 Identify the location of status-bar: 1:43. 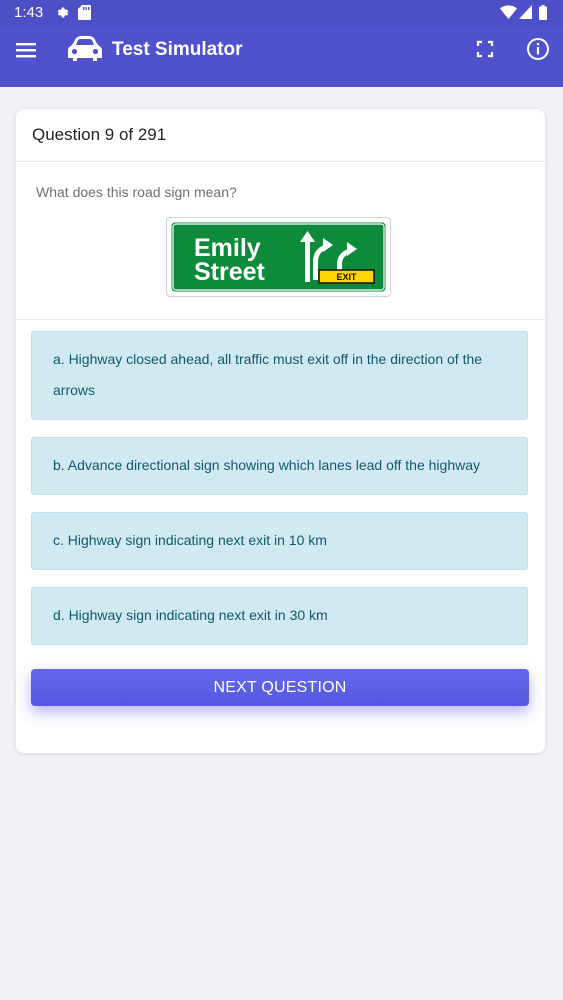
(281, 13).